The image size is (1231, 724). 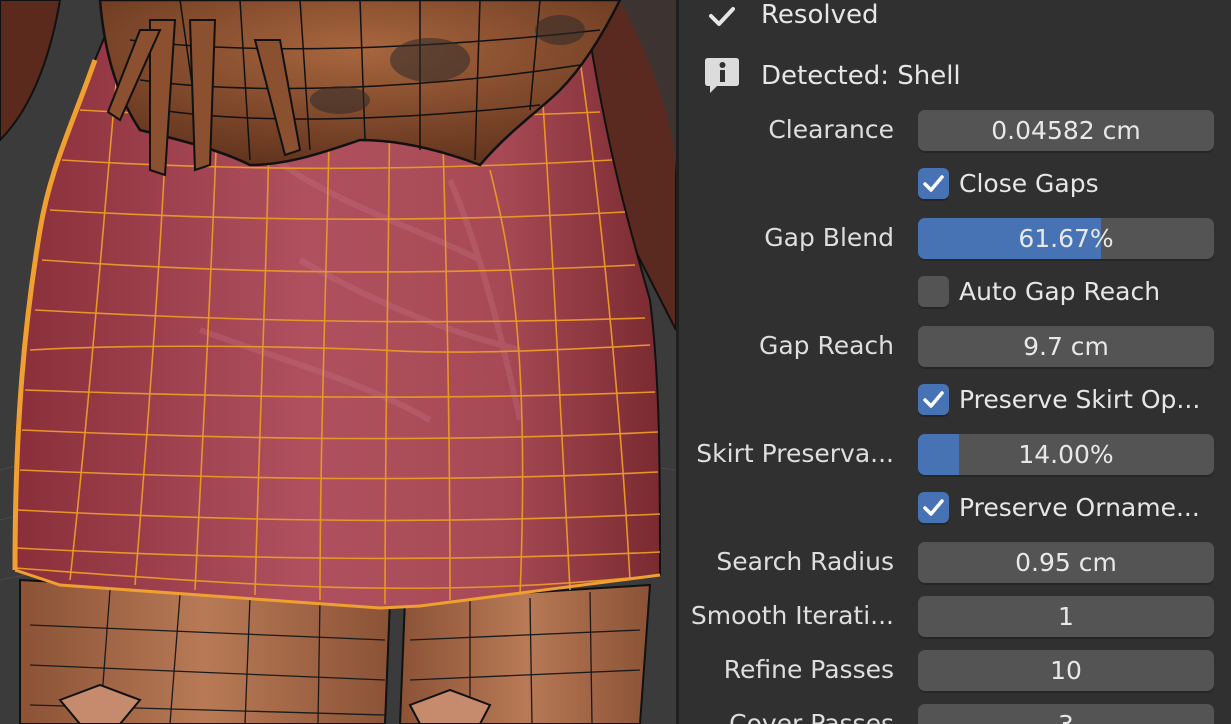 I want to click on clearance-value: 0.04582 cm, so click(x=1066, y=130).